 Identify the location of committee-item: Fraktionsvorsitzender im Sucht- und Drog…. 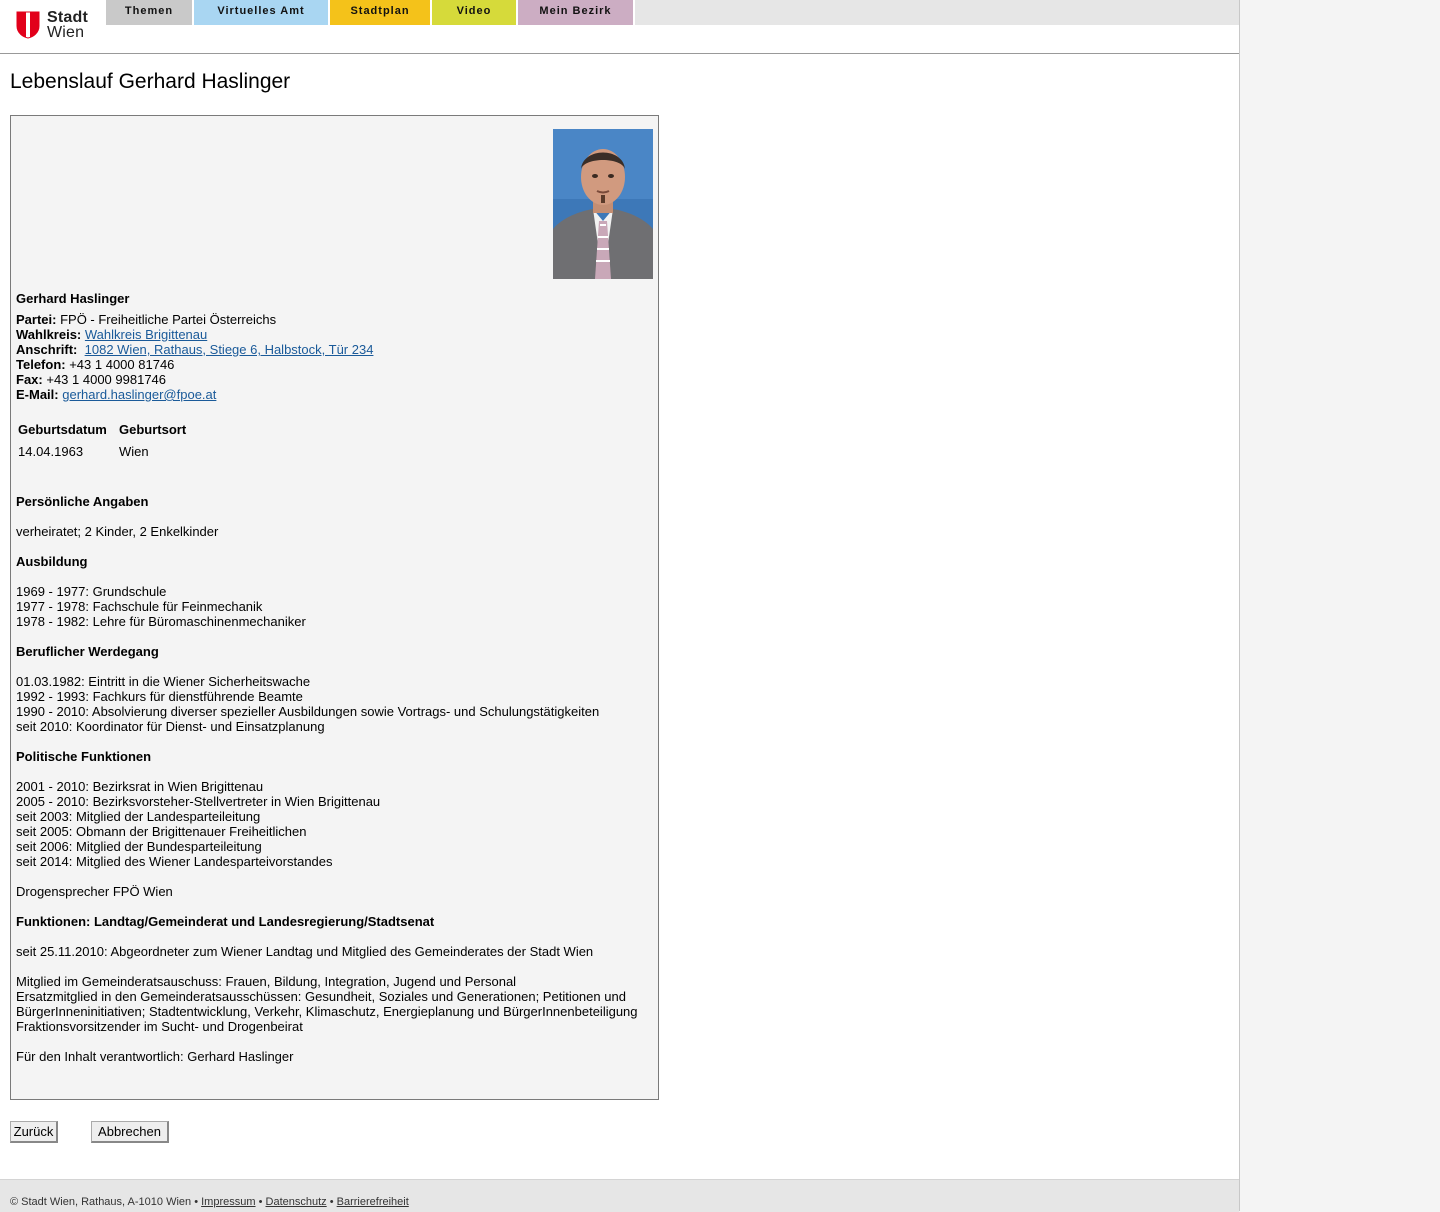
(159, 1026).